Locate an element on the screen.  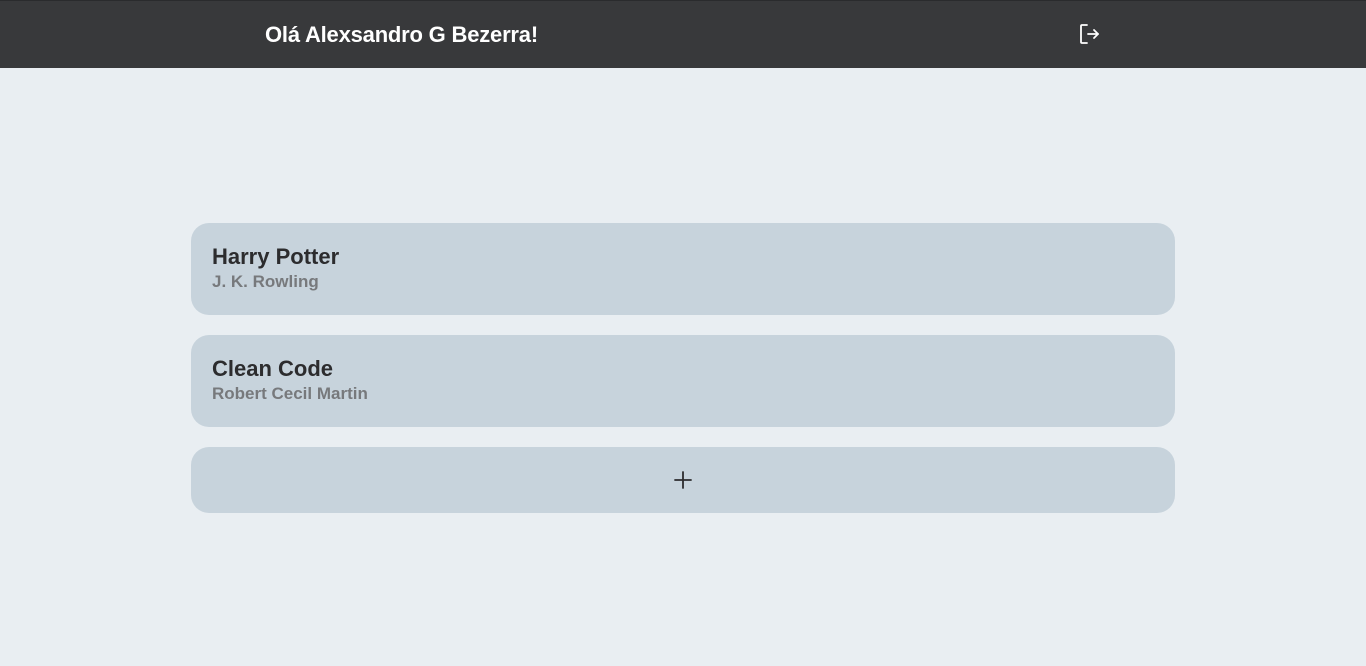
top-bar: Olá Alexsandro G Bezerra! is located at coordinates (683, 34).